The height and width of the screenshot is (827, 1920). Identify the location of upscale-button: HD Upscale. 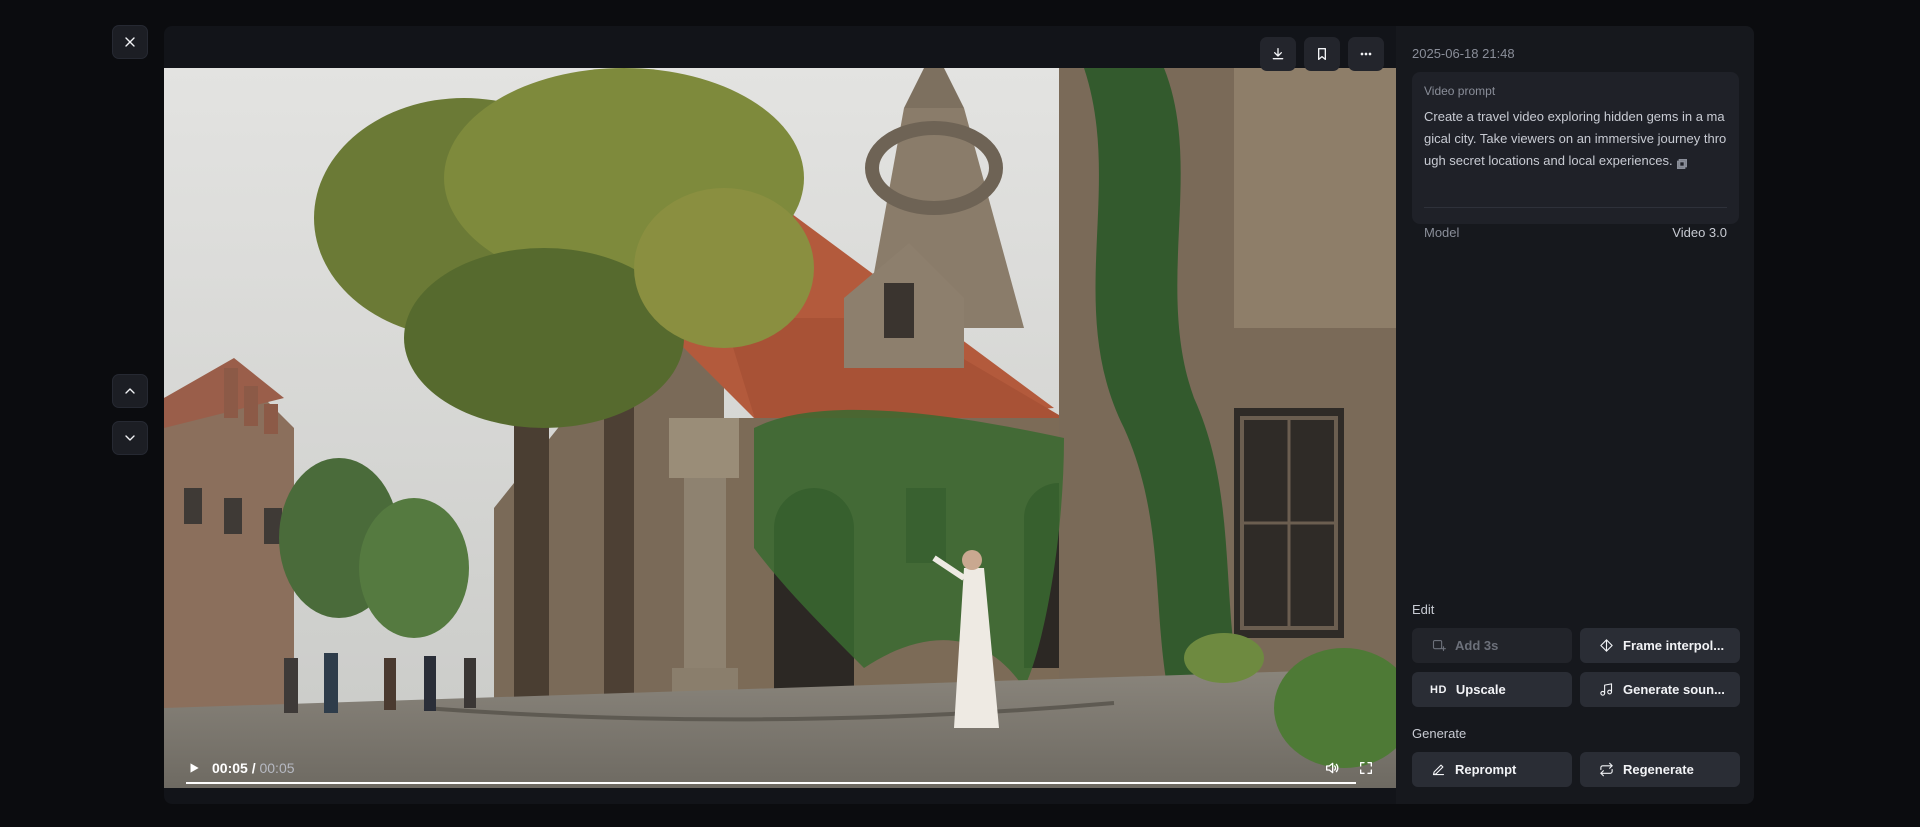
(1492, 689).